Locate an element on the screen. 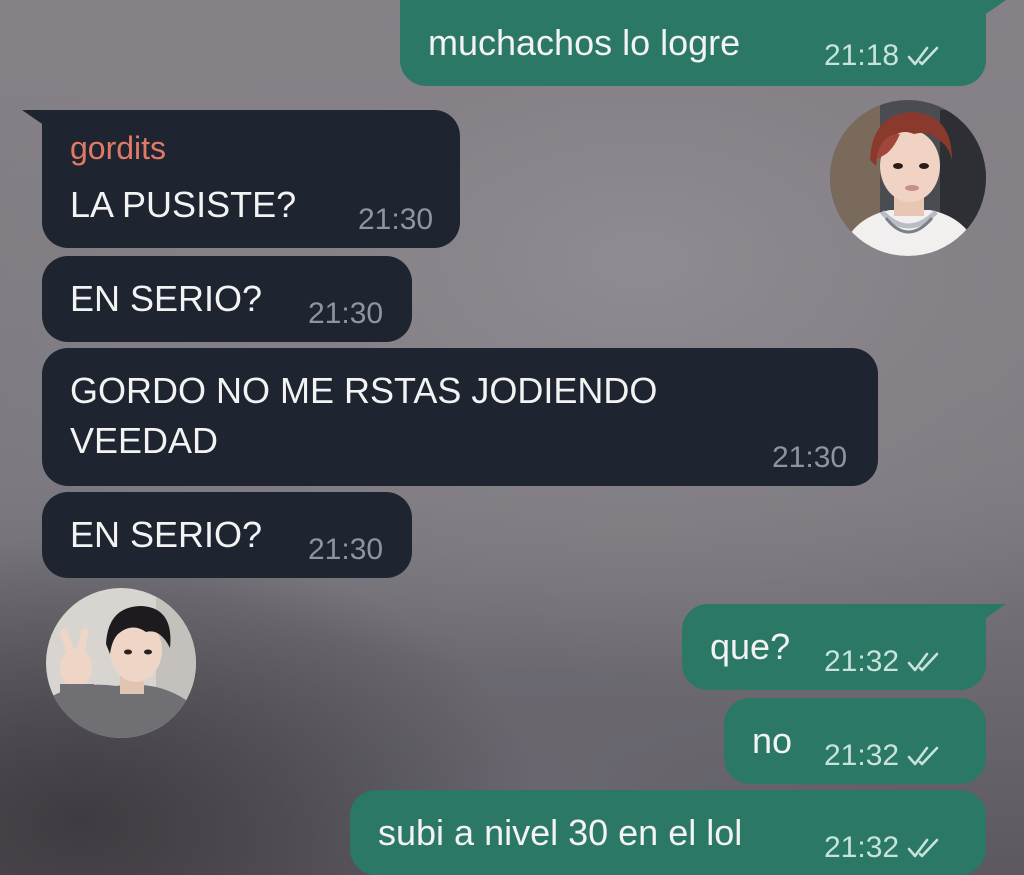 The height and width of the screenshot is (875, 1024). sender-name: gordits is located at coordinates (118, 149).